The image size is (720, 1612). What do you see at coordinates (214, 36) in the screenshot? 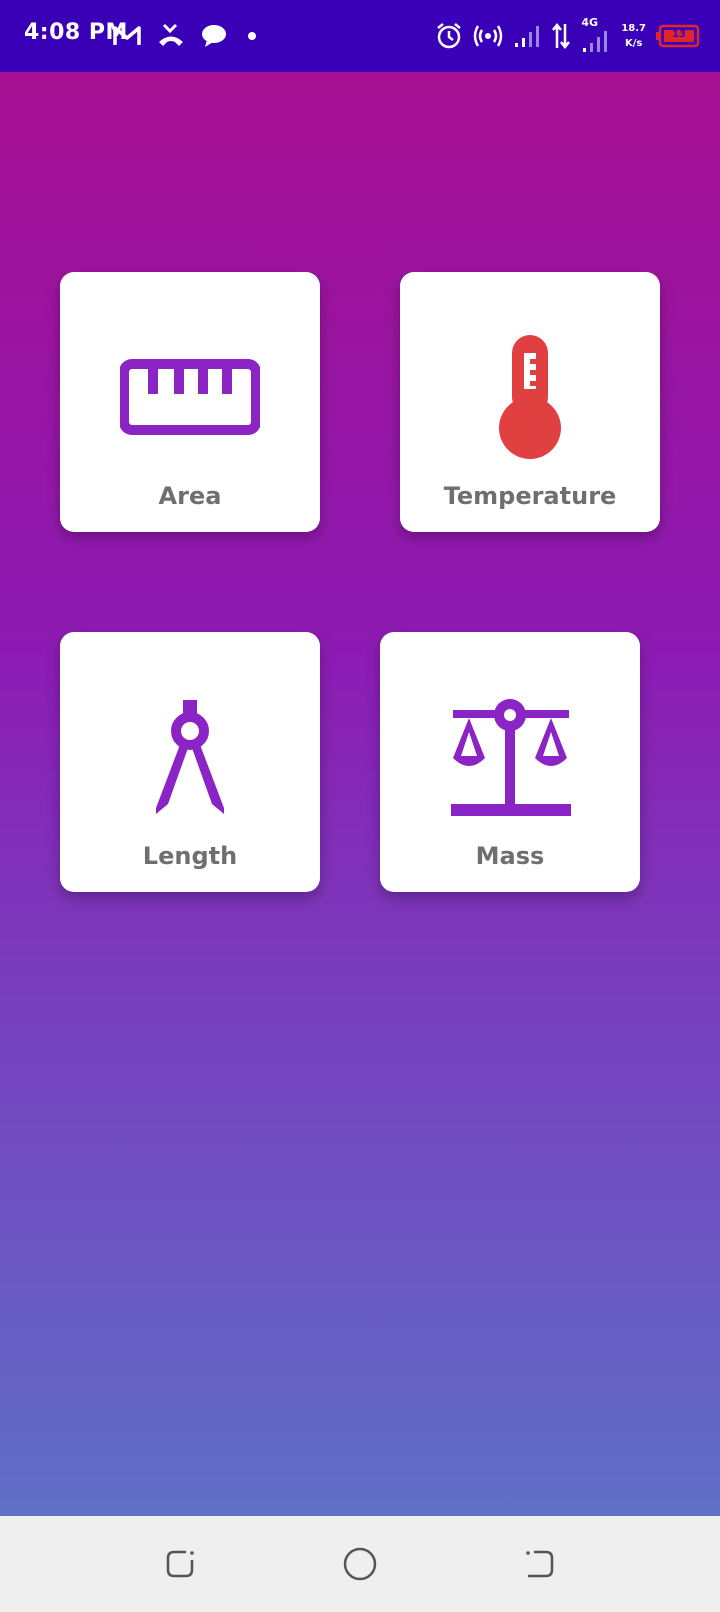
I see `chat-bubble-icon` at bounding box center [214, 36].